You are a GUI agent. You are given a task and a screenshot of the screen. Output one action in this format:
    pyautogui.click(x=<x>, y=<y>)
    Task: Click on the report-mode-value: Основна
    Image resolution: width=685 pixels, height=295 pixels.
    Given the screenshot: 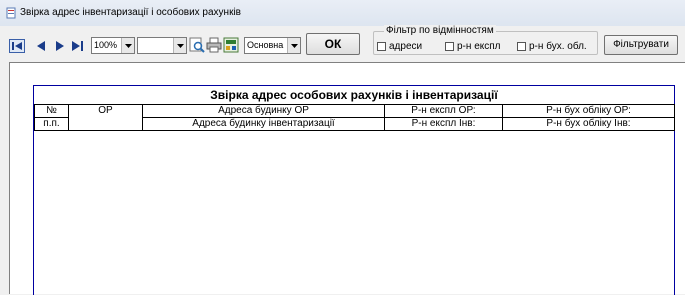 What is the action you would take?
    pyautogui.click(x=265, y=45)
    